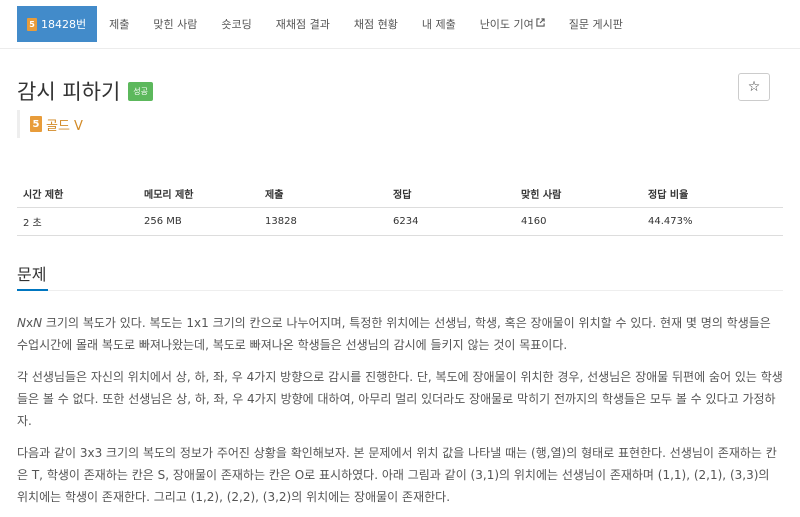 Image resolution: width=800 pixels, height=517 pixels. I want to click on value-ratio: 44.473%, so click(712, 221).